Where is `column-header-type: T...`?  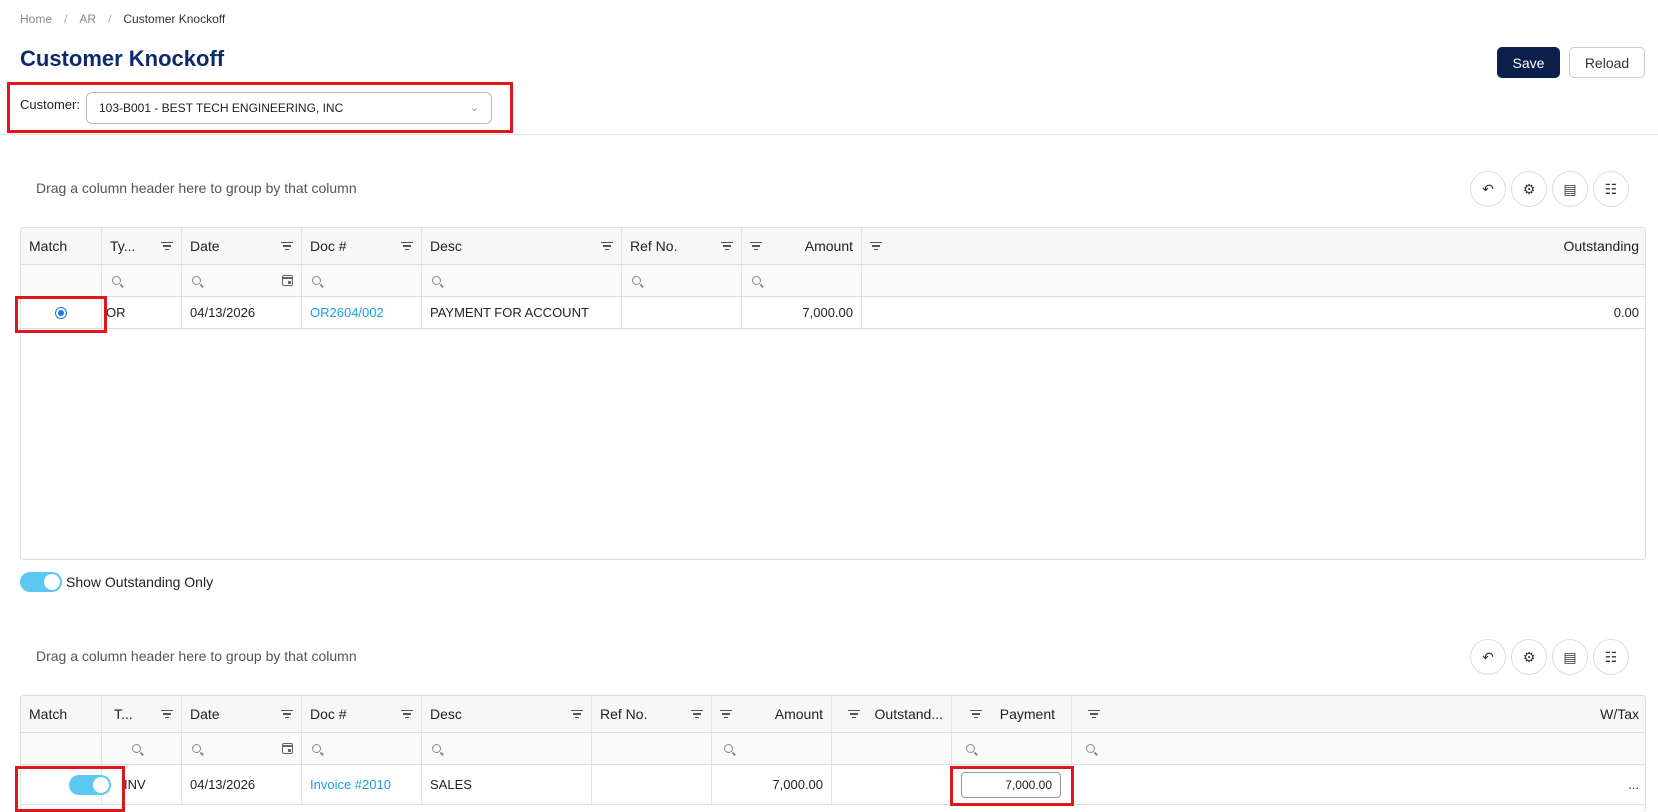
column-header-type: T... is located at coordinates (142, 714).